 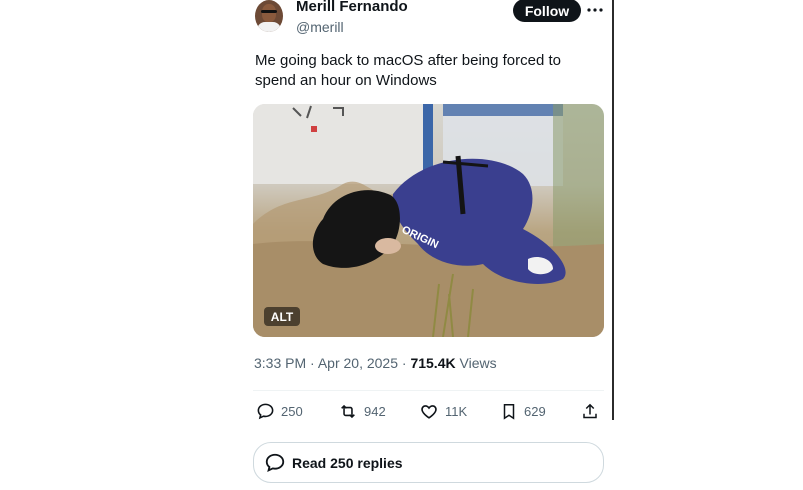 What do you see at coordinates (428, 462) in the screenshot?
I see `read-replies-button: Read 250 replies` at bounding box center [428, 462].